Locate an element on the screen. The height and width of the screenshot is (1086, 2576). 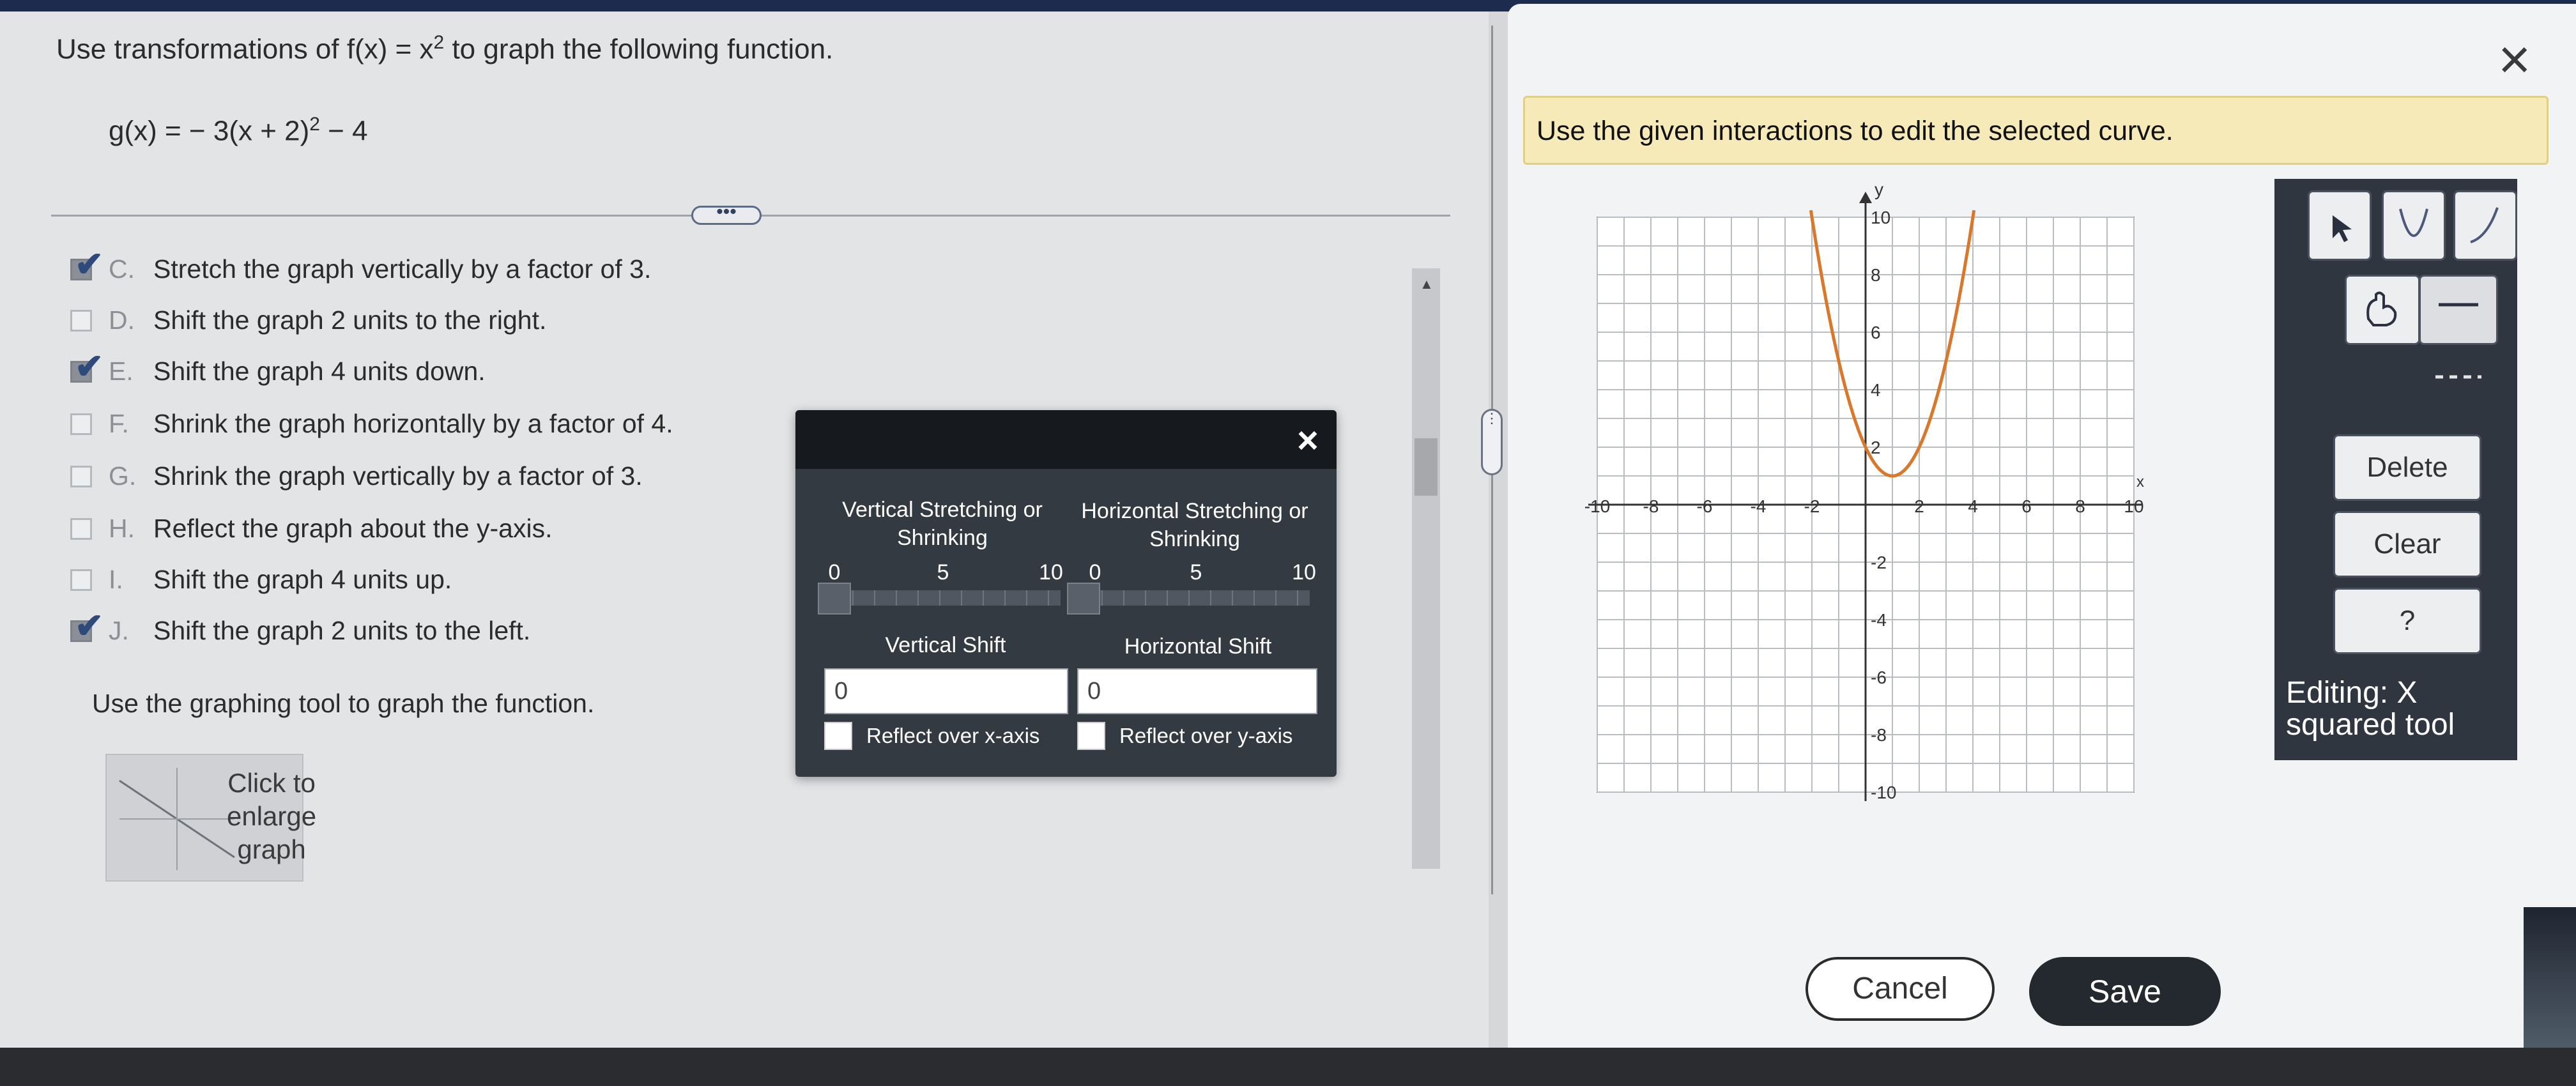
reflect-x-checkbox is located at coordinates (838, 736).